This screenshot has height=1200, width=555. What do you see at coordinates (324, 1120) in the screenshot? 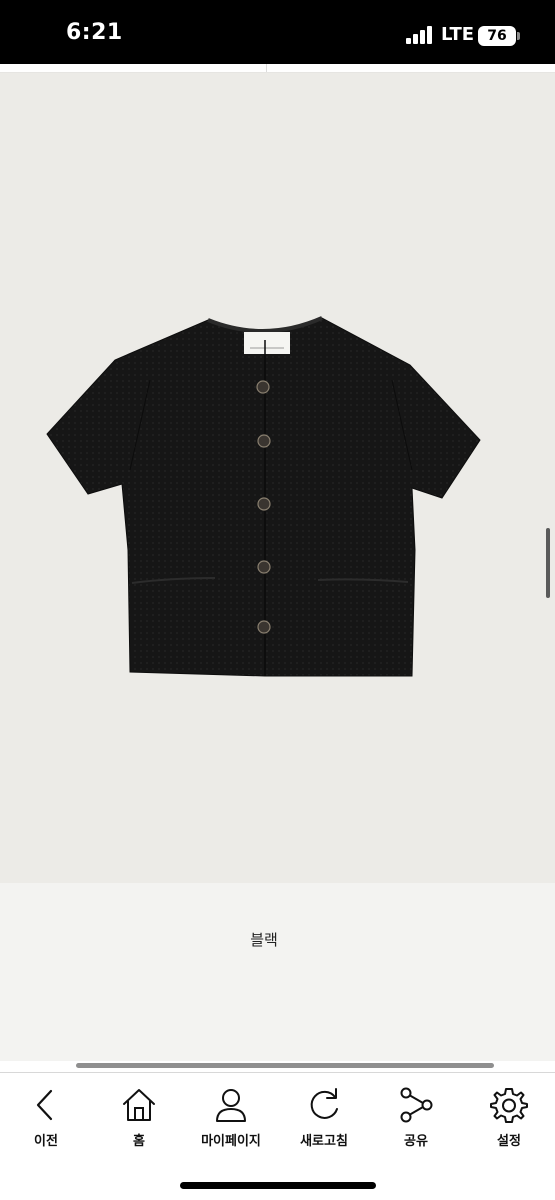
I see `refresh-button: 새로고침` at bounding box center [324, 1120].